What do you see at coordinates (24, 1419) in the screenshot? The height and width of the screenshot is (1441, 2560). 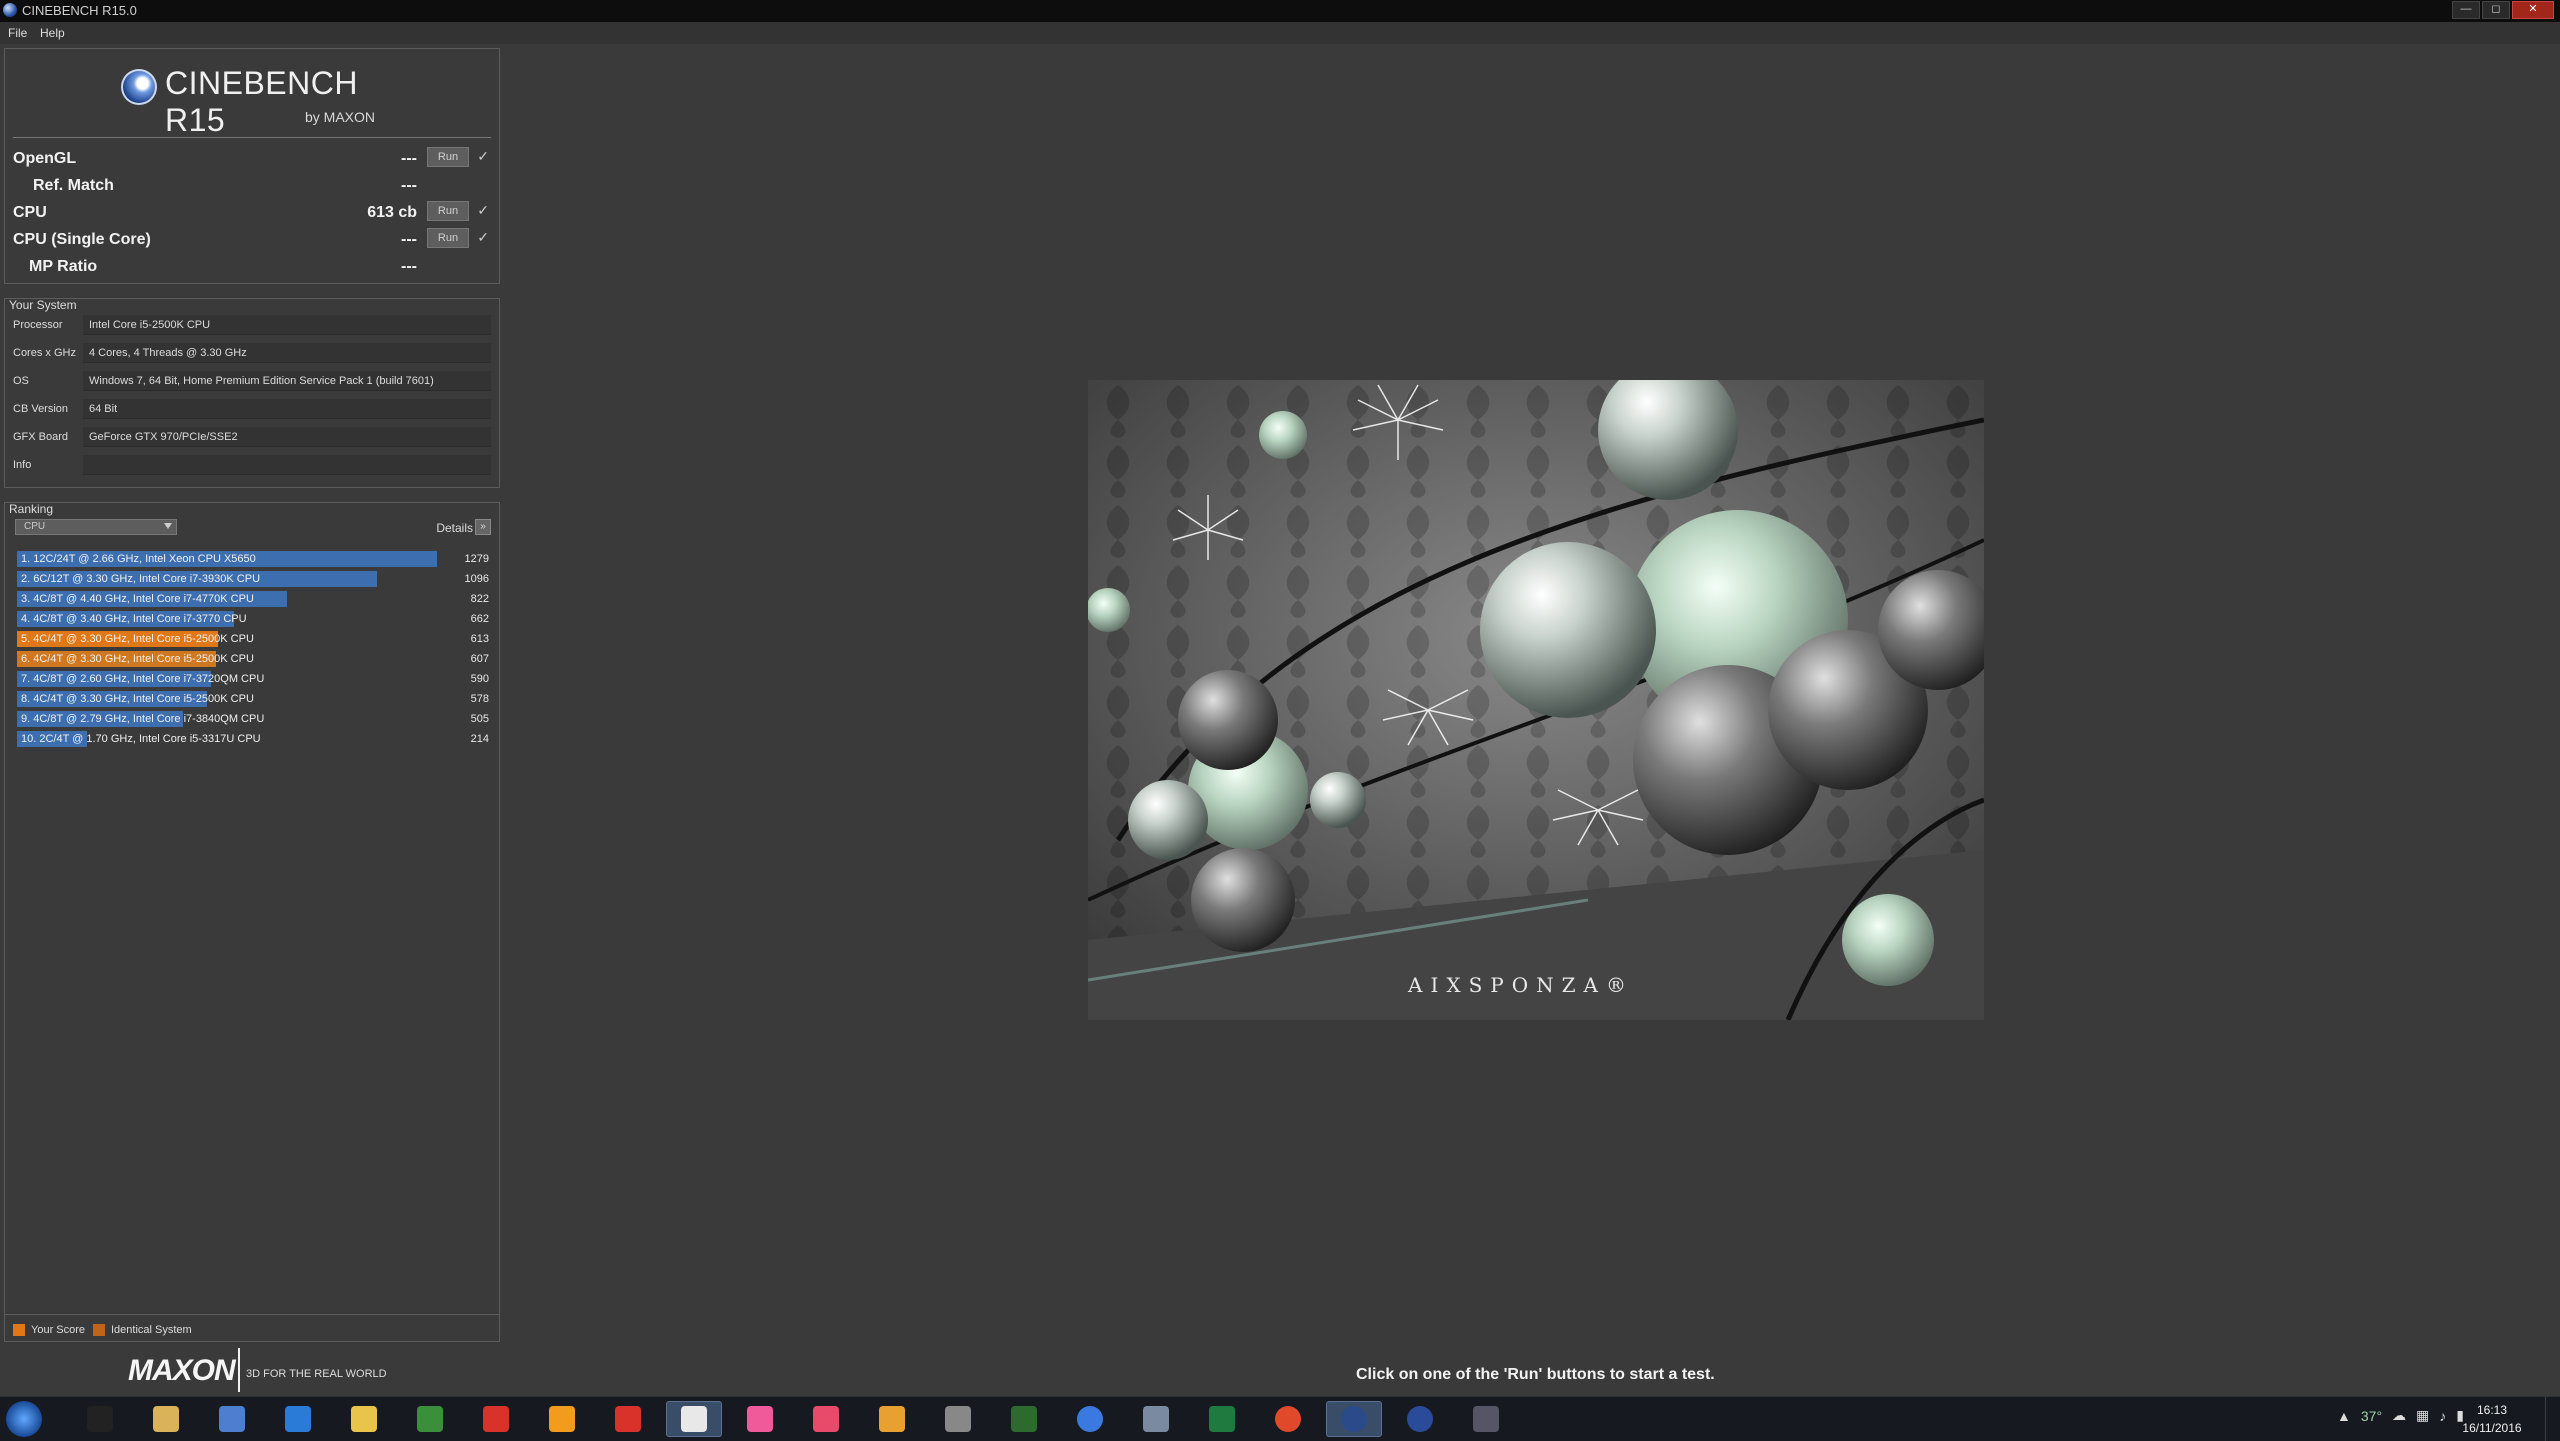 I see `start-button` at bounding box center [24, 1419].